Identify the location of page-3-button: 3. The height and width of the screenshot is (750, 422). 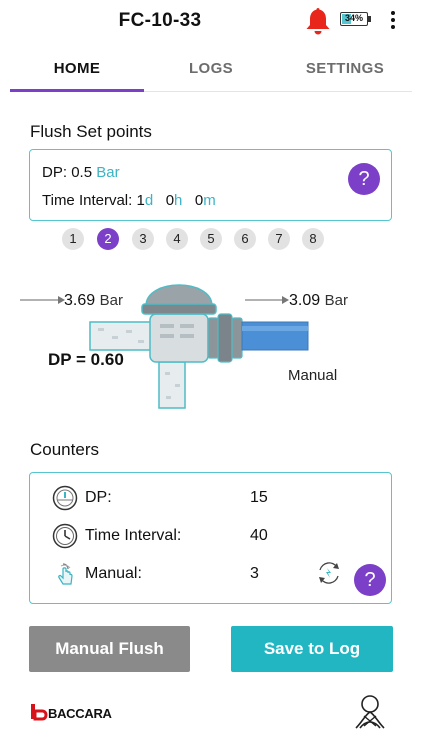
(143, 239).